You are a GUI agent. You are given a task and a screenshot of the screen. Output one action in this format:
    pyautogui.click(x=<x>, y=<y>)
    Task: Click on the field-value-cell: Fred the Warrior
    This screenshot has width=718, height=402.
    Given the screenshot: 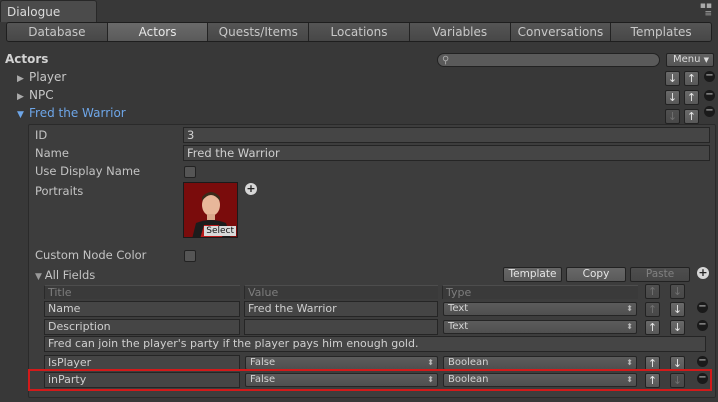 What is the action you would take?
    pyautogui.click(x=341, y=309)
    